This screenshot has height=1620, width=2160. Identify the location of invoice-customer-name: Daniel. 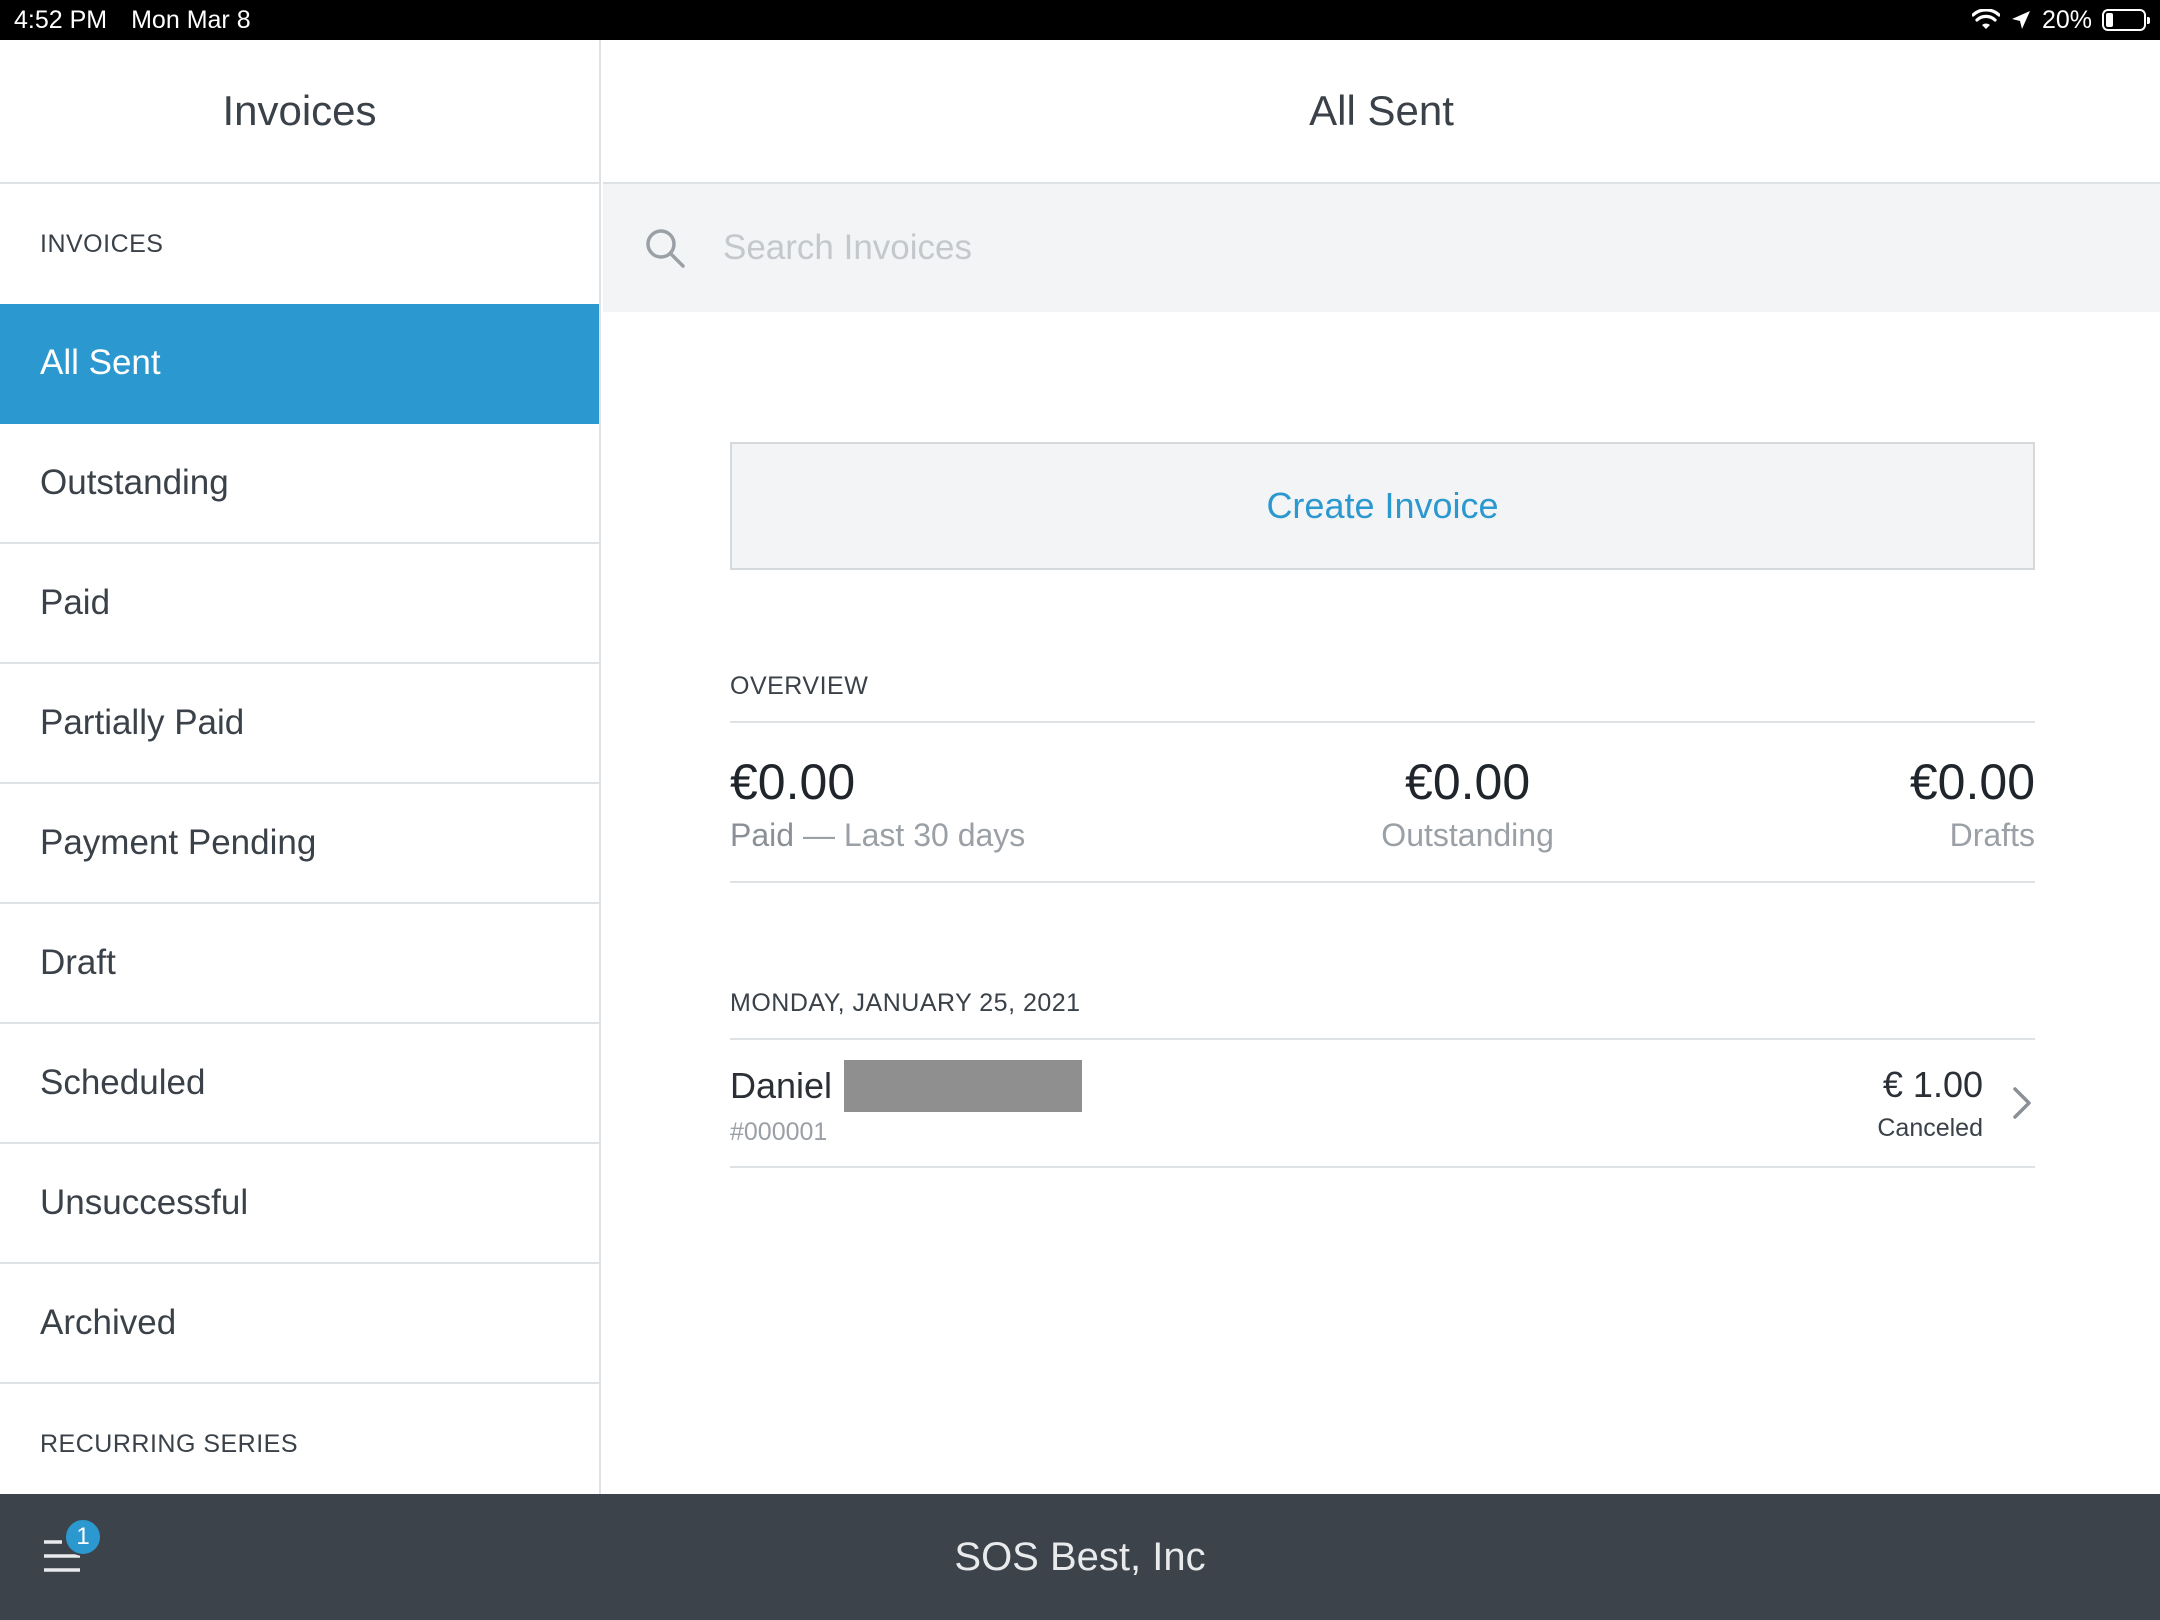
(781, 1085).